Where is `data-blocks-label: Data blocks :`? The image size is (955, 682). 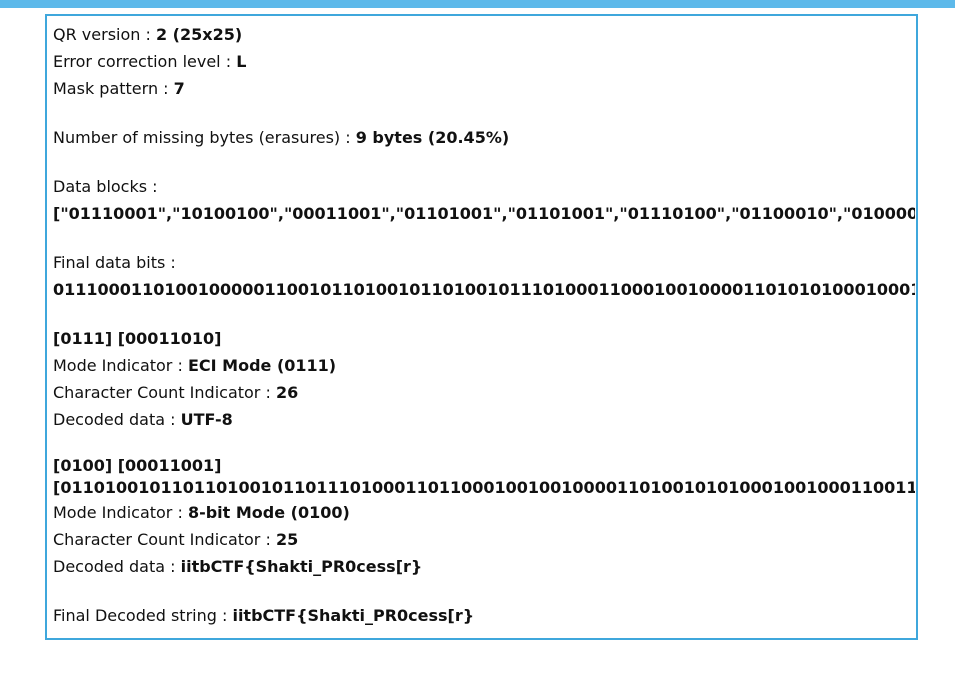 data-blocks-label: Data blocks : is located at coordinates (105, 186).